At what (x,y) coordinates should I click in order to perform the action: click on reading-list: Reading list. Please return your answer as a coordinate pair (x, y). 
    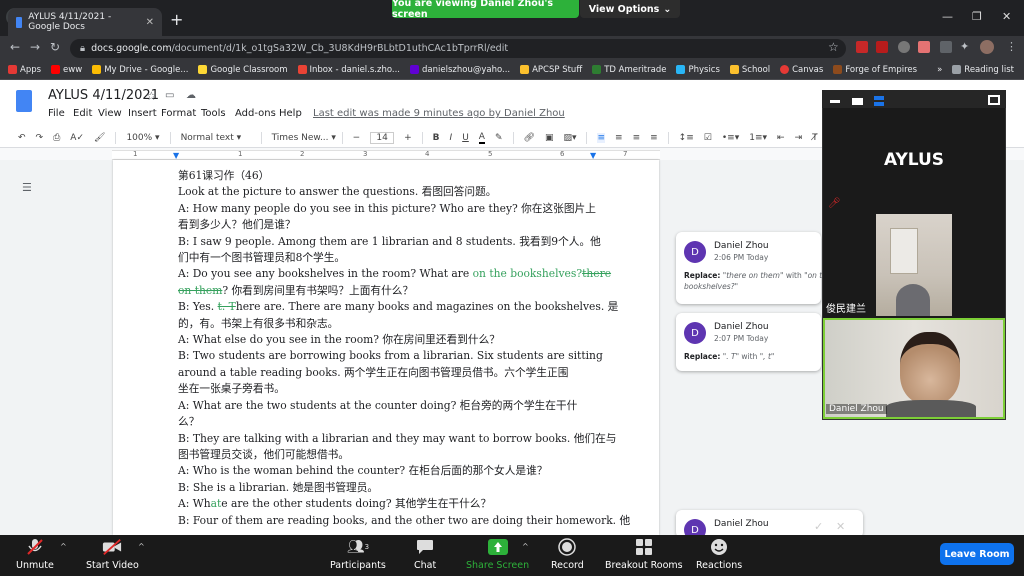
    Looking at the image, I should click on (983, 70).